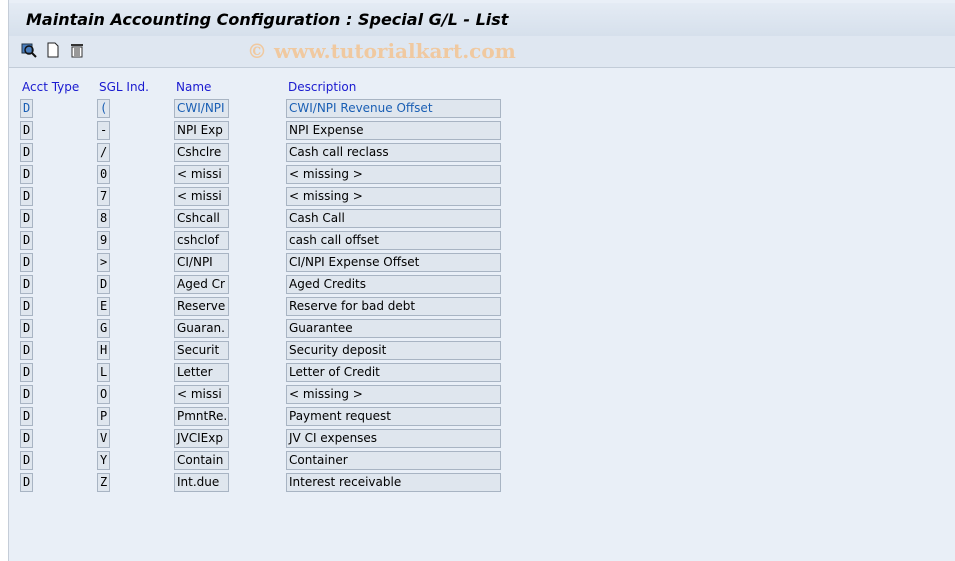 Image resolution: width=955 pixels, height=561 pixels. I want to click on description-cell: Cash Call, so click(393, 218).